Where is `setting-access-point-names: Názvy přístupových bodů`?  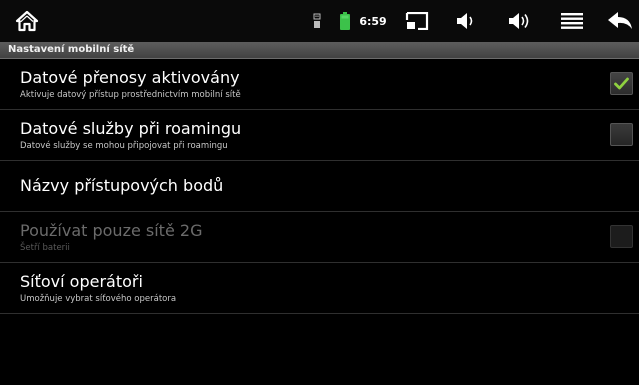 setting-access-point-names: Názvy přístupových bodů is located at coordinates (319, 186).